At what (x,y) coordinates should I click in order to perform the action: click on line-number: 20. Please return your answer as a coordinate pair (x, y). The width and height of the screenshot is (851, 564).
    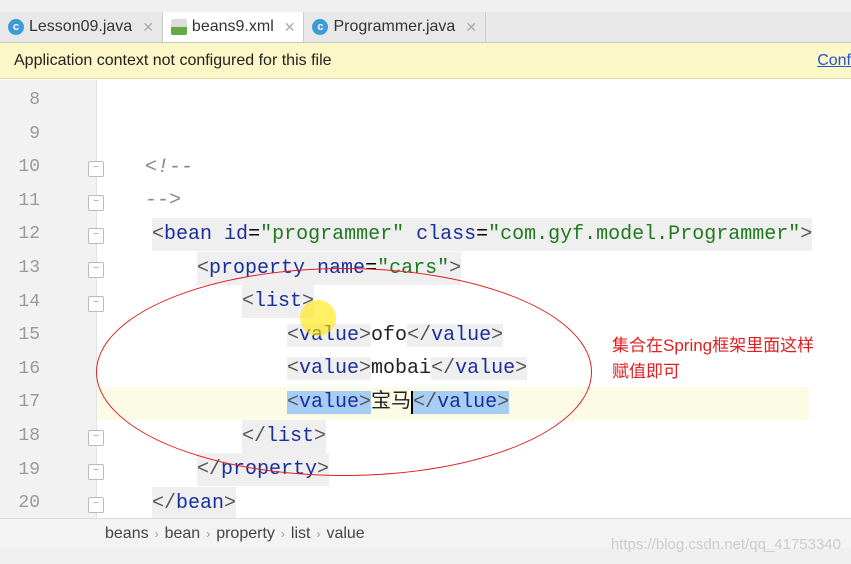
    Looking at the image, I should click on (29, 503).